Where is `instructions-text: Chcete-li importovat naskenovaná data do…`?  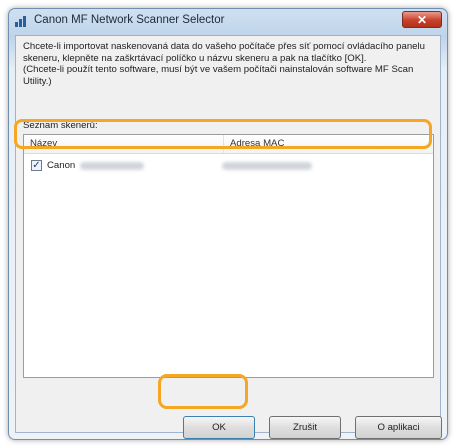 instructions-text: Chcete-li importovat naskenovaná data do… is located at coordinates (229, 64).